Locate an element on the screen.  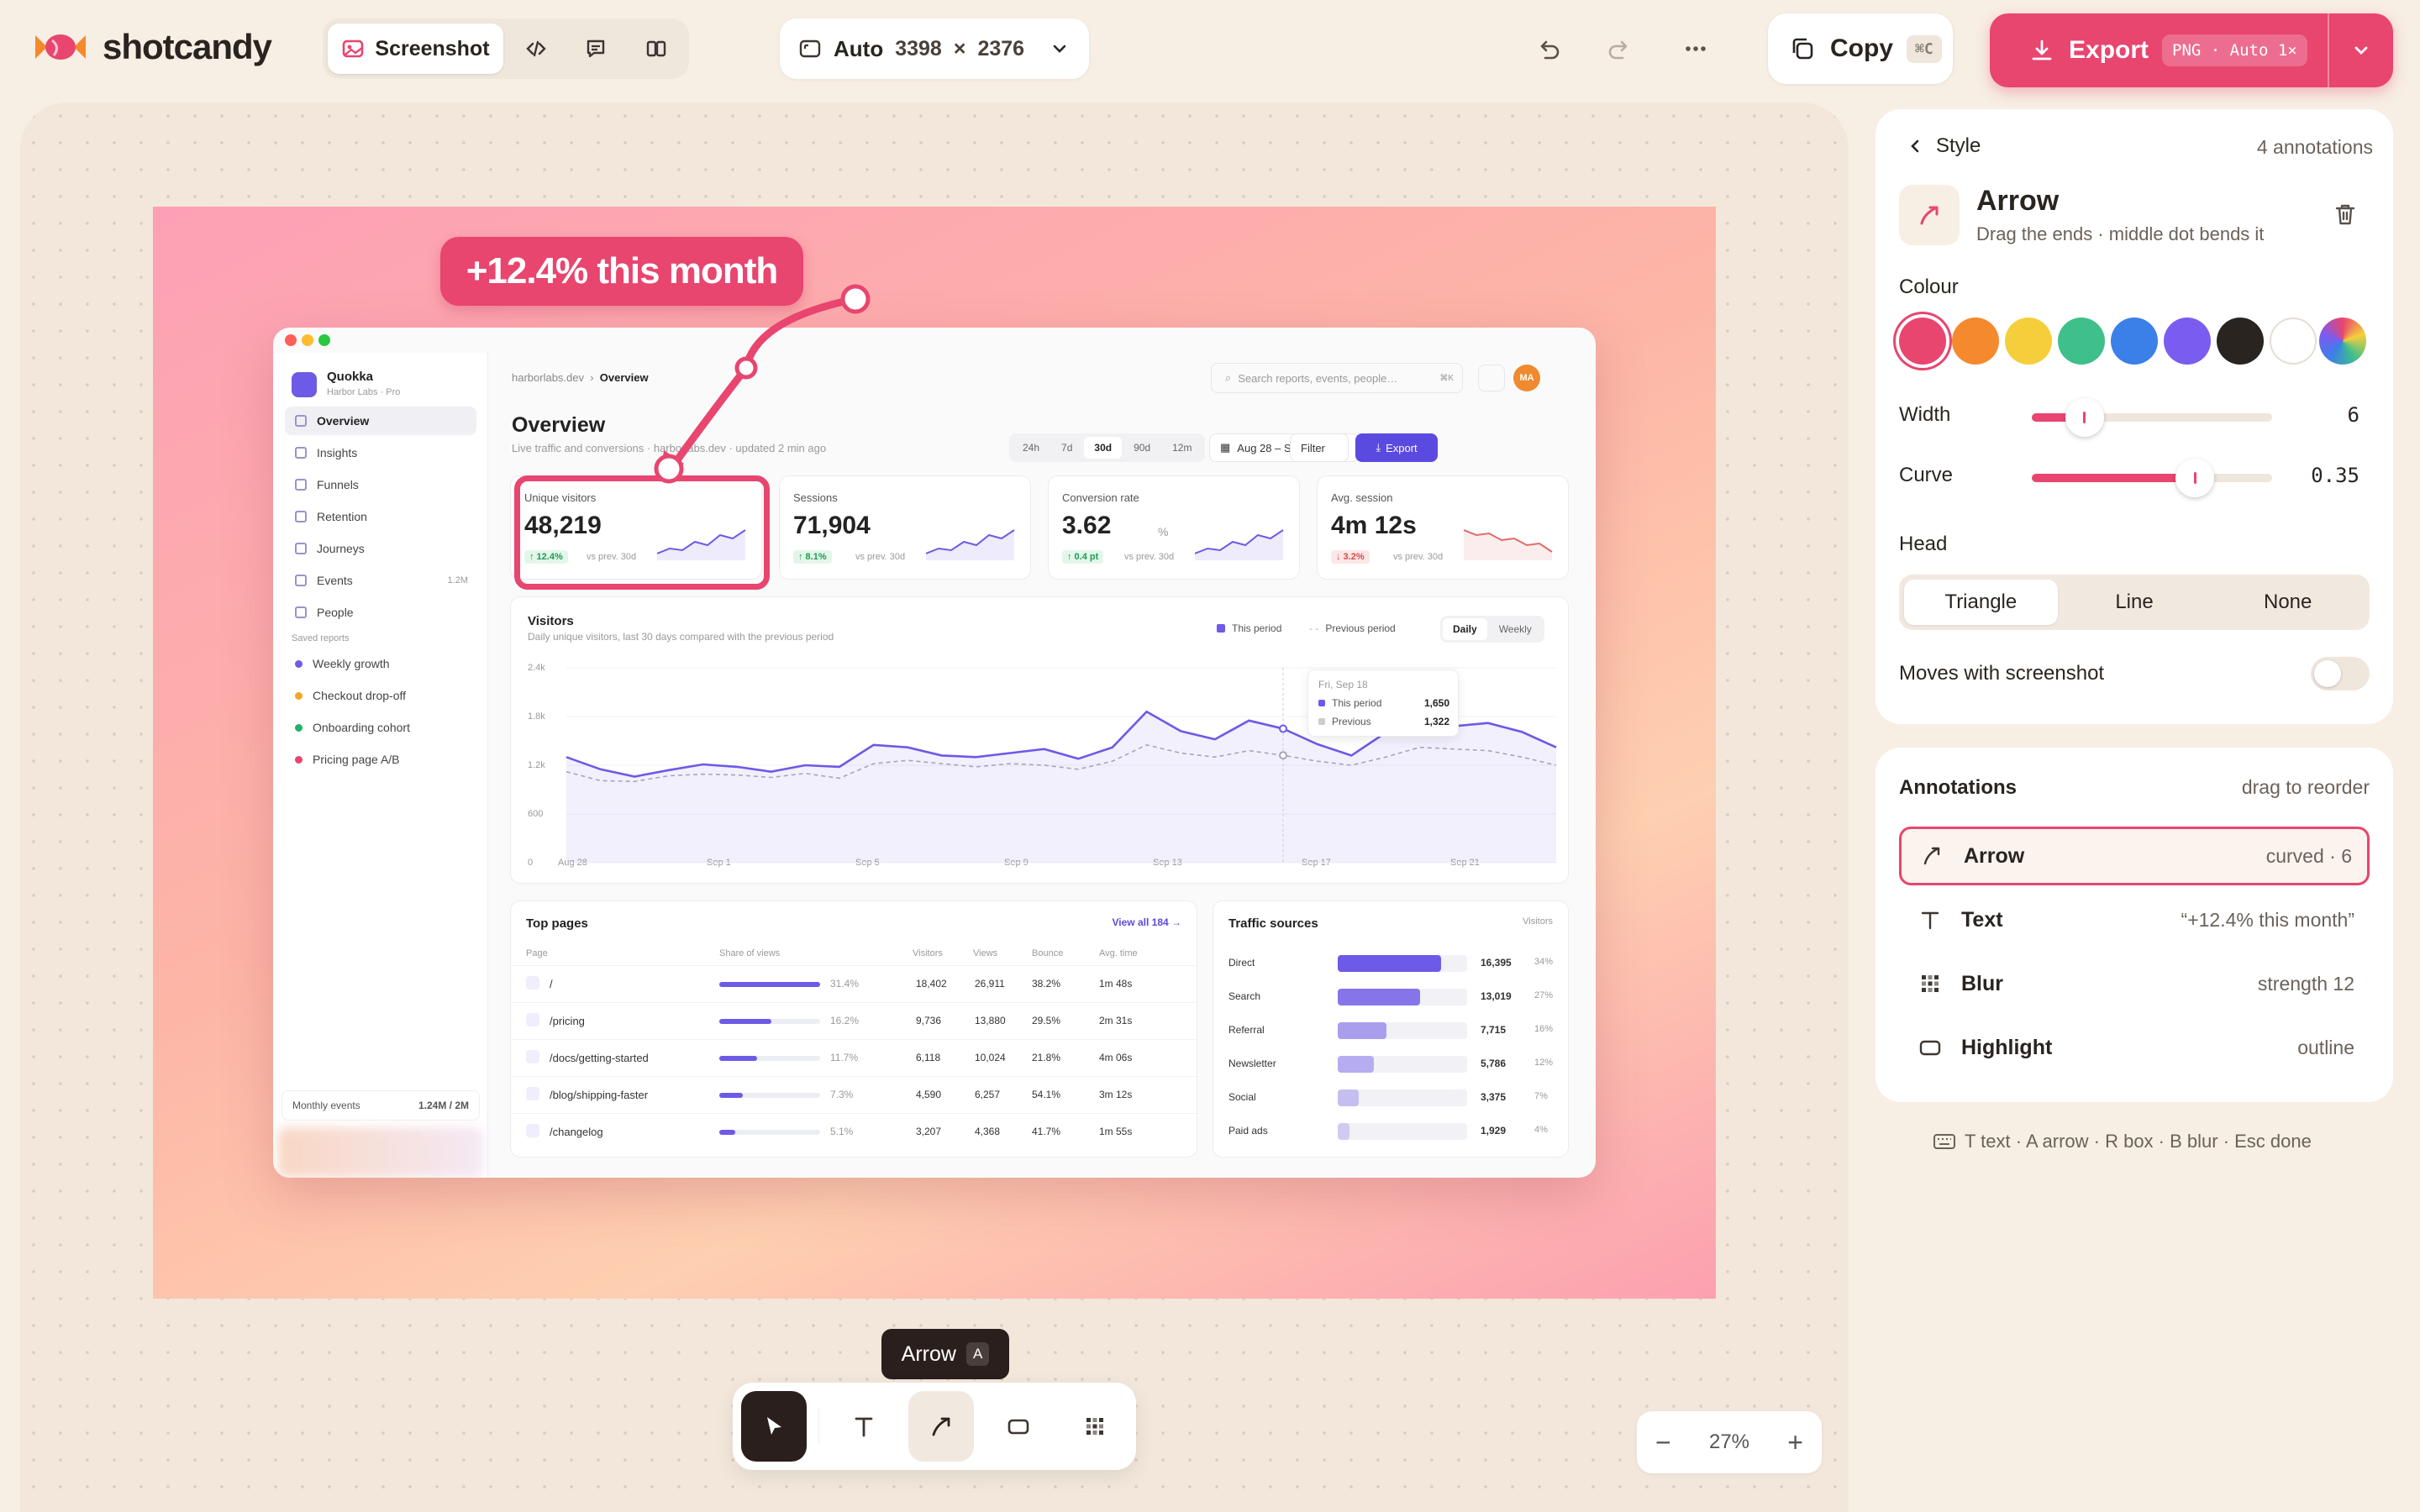
sidebar-item-label: Overview is located at coordinates (344, 421).